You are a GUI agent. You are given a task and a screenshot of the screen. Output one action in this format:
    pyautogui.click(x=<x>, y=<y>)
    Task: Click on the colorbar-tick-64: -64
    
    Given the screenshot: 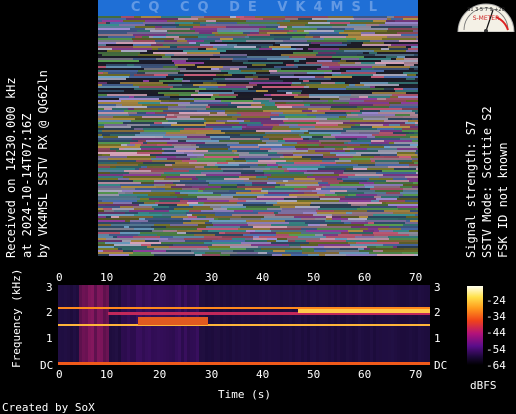 What is the action you would take?
    pyautogui.click(x=496, y=365)
    